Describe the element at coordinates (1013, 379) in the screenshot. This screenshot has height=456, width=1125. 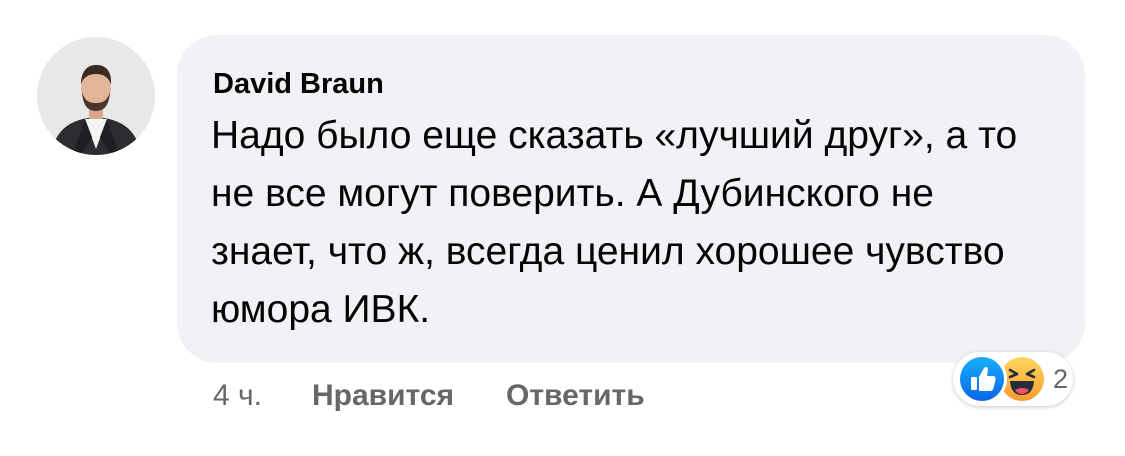
I see `reactions-summary: 2` at that location.